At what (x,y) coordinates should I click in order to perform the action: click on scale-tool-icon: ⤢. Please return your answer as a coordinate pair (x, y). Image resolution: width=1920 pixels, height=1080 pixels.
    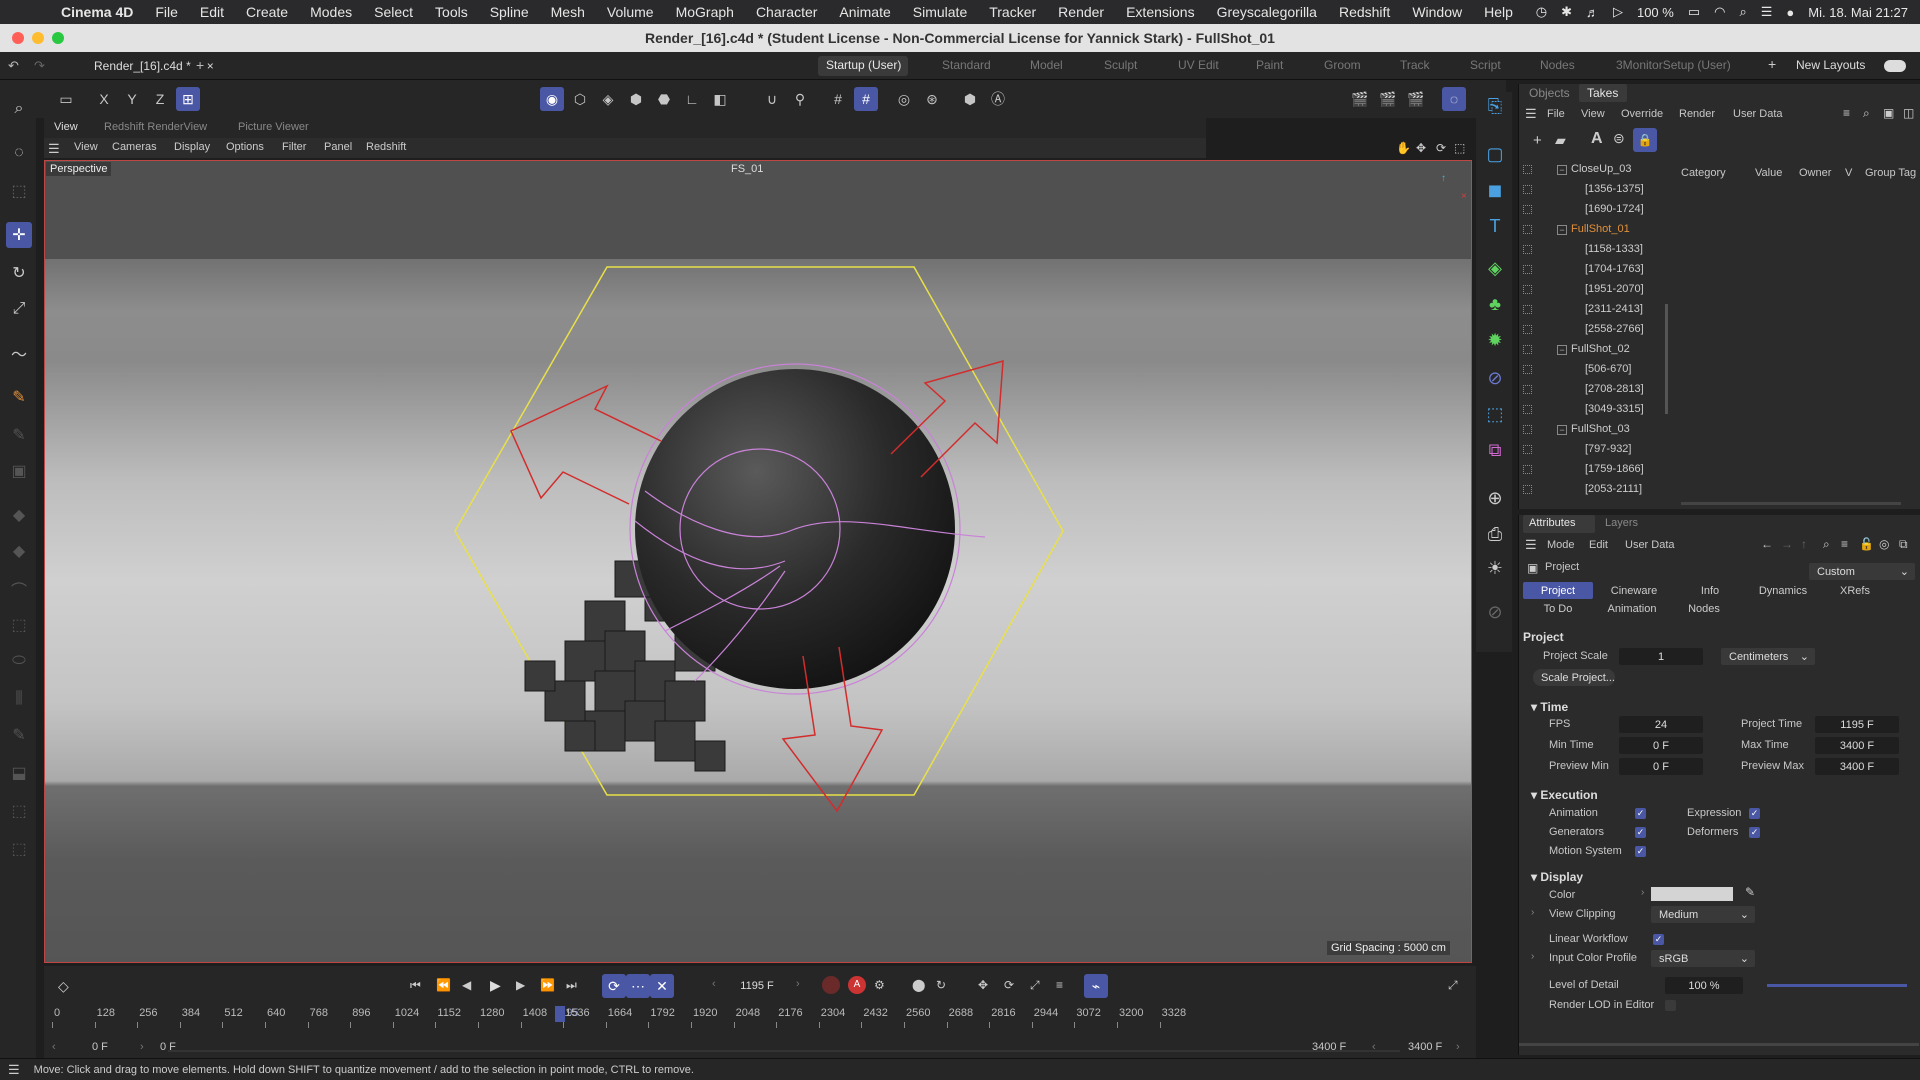
    Looking at the image, I should click on (19, 309).